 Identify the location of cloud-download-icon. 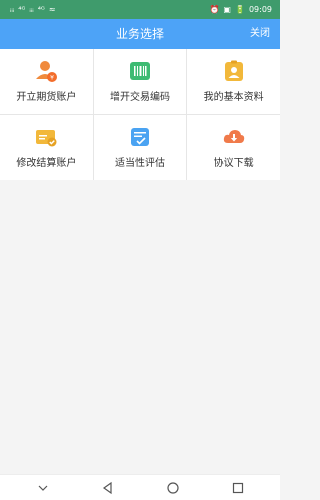
(234, 137).